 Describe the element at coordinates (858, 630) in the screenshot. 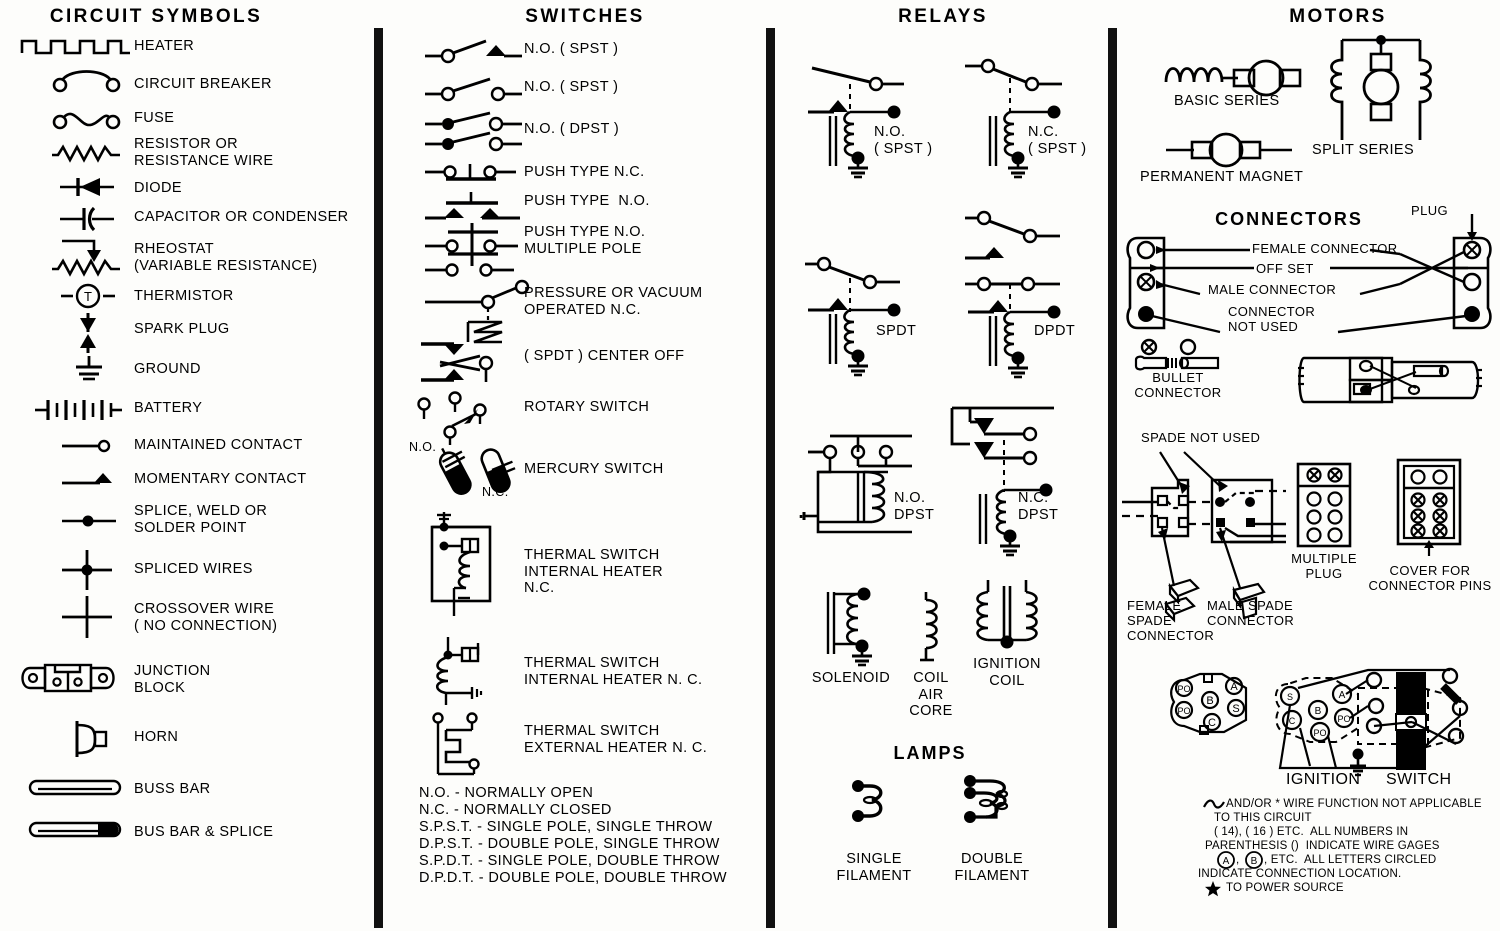

I see `solenoid-symbol` at that location.